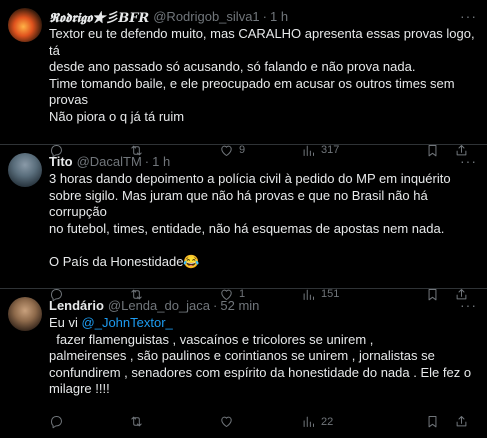 This screenshot has height=438, width=487. What do you see at coordinates (174, 421) in the screenshot?
I see `retweet-button` at bounding box center [174, 421].